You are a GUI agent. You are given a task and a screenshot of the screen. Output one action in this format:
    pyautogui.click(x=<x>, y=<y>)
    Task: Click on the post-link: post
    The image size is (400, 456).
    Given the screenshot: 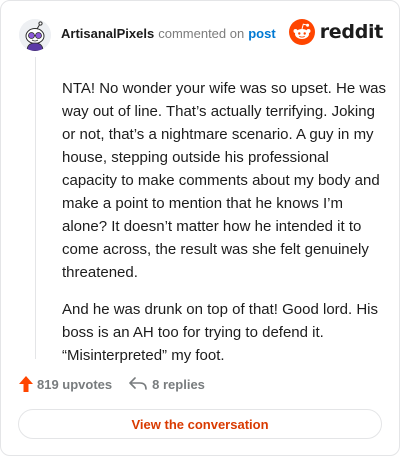 What is the action you would take?
    pyautogui.click(x=261, y=33)
    